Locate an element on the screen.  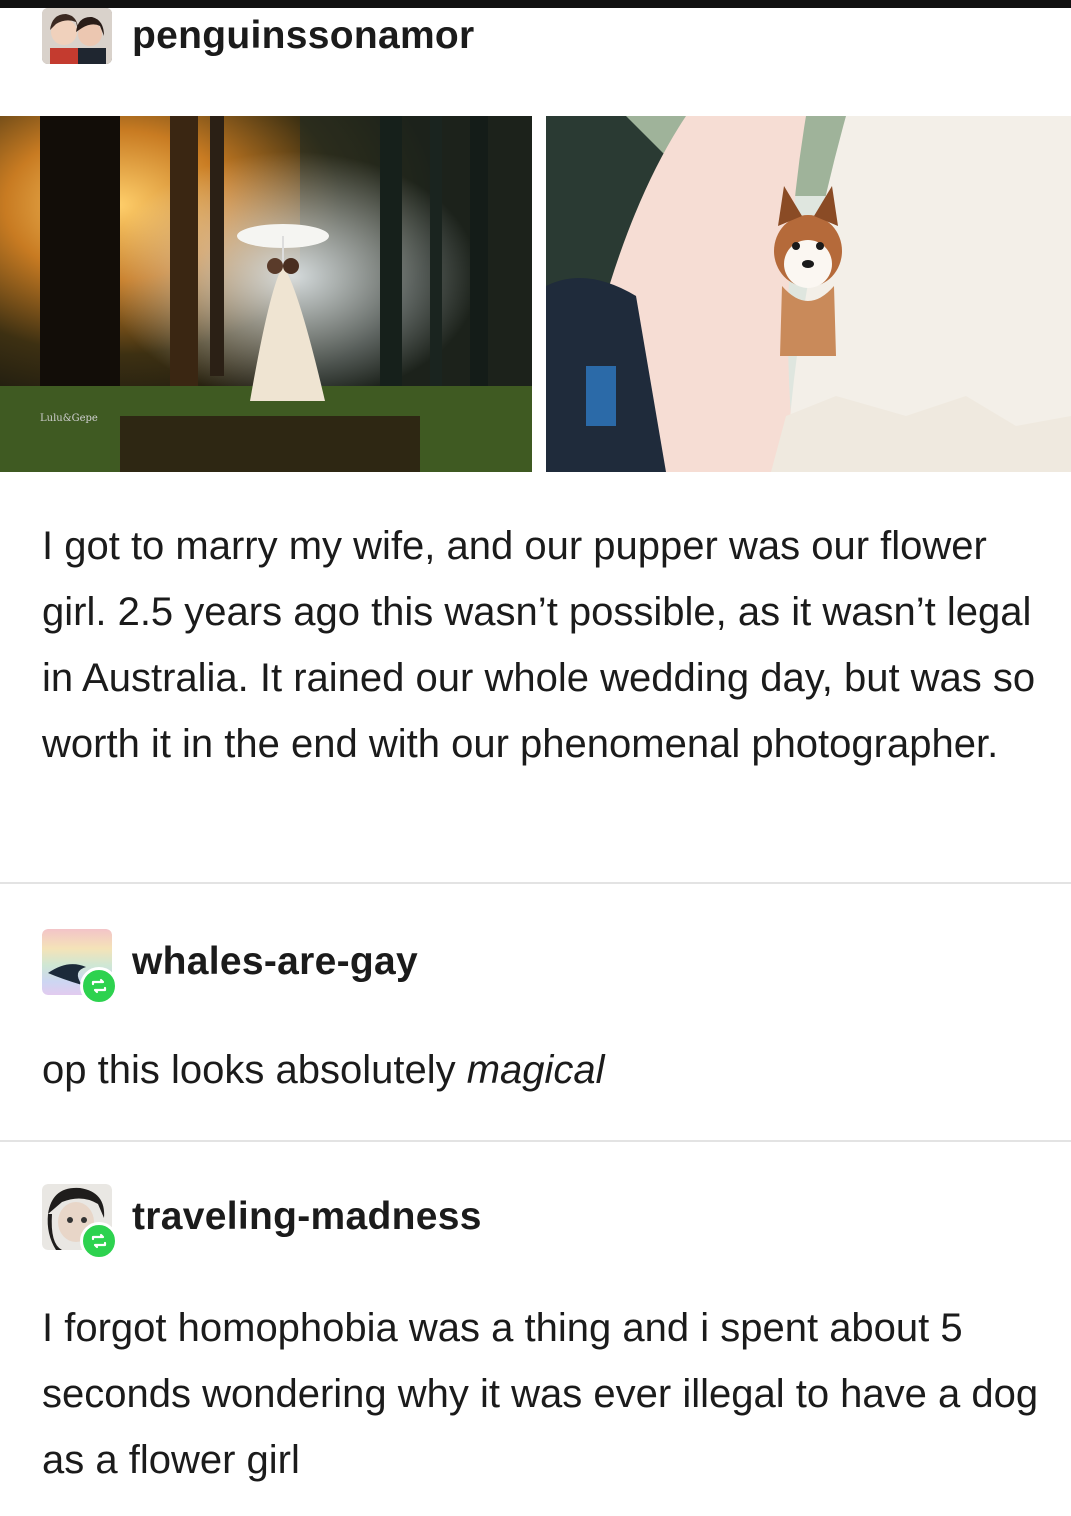
forest-wedding-photo: Lulu&Gepe is located at coordinates (266, 294).